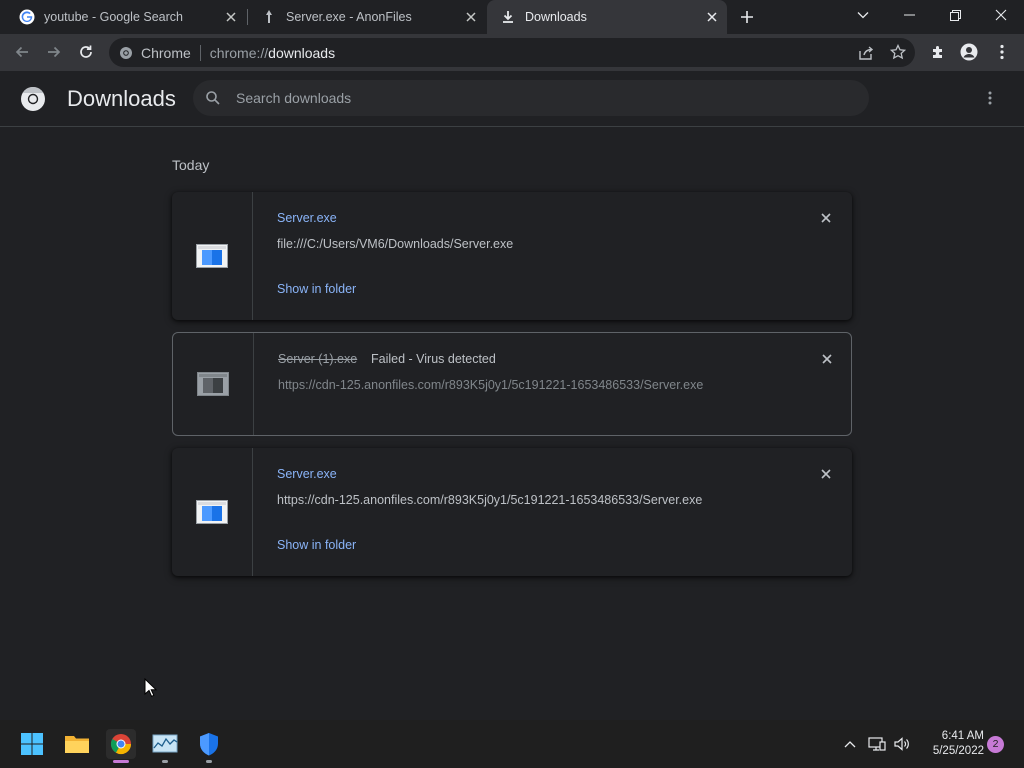 The width and height of the screenshot is (1024, 768). What do you see at coordinates (302, 52) in the screenshot?
I see `url-host: downloads` at bounding box center [302, 52].